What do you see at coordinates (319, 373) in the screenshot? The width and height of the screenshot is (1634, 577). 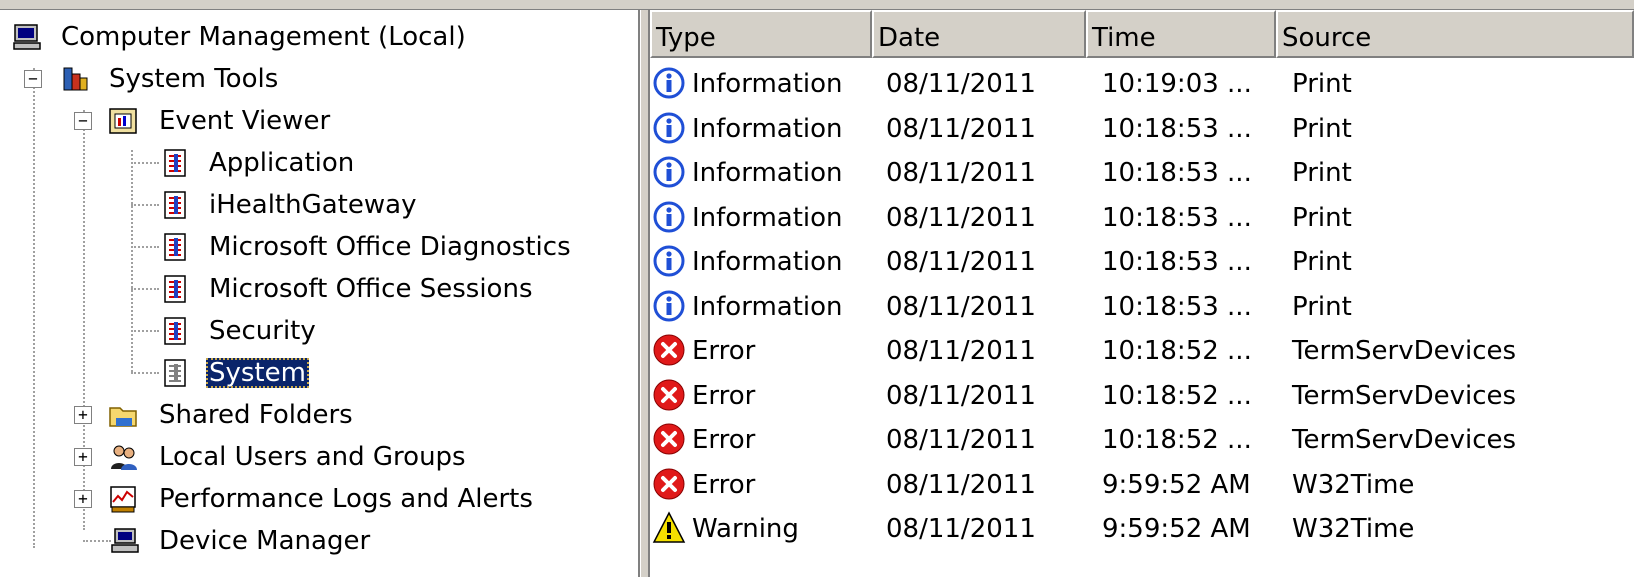 I see `tree-item-system: System` at bounding box center [319, 373].